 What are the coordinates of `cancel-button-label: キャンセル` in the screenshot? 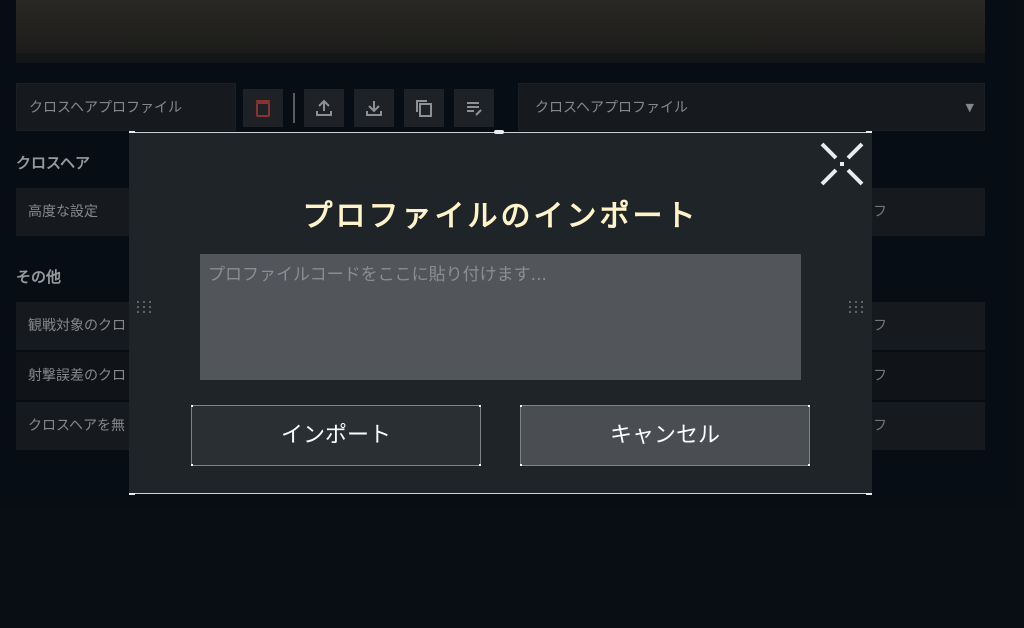 It's located at (664, 435).